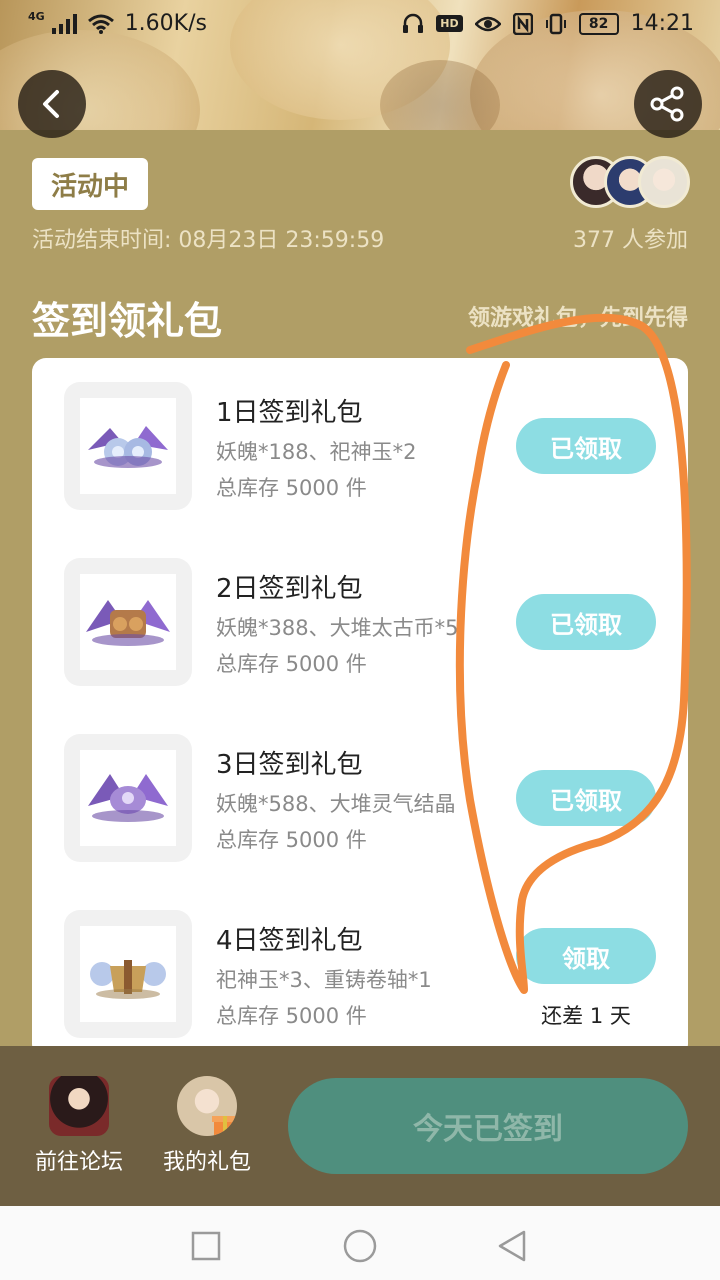 Image resolution: width=720 pixels, height=1280 pixels. I want to click on gift-name: 2日签到礼包, so click(289, 589).